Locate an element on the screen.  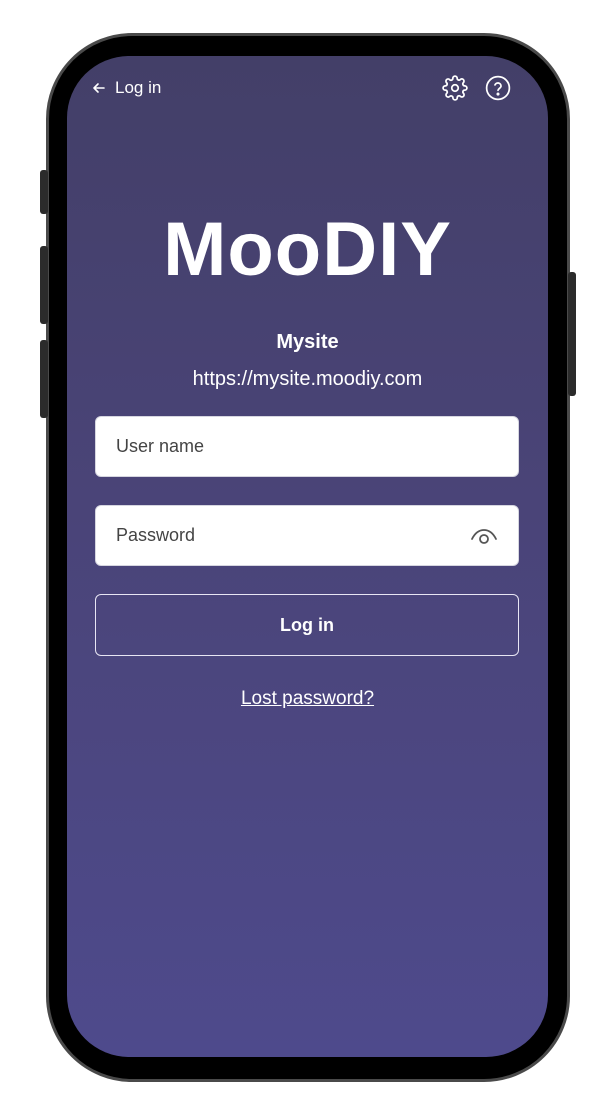
app-logo: MooDIY is located at coordinates (307, 249).